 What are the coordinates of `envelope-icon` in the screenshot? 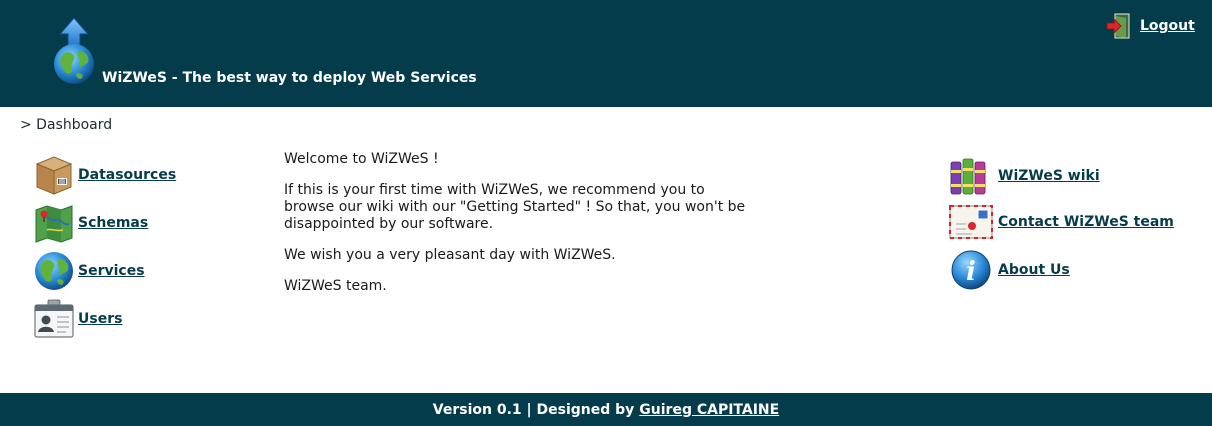 It's located at (971, 222).